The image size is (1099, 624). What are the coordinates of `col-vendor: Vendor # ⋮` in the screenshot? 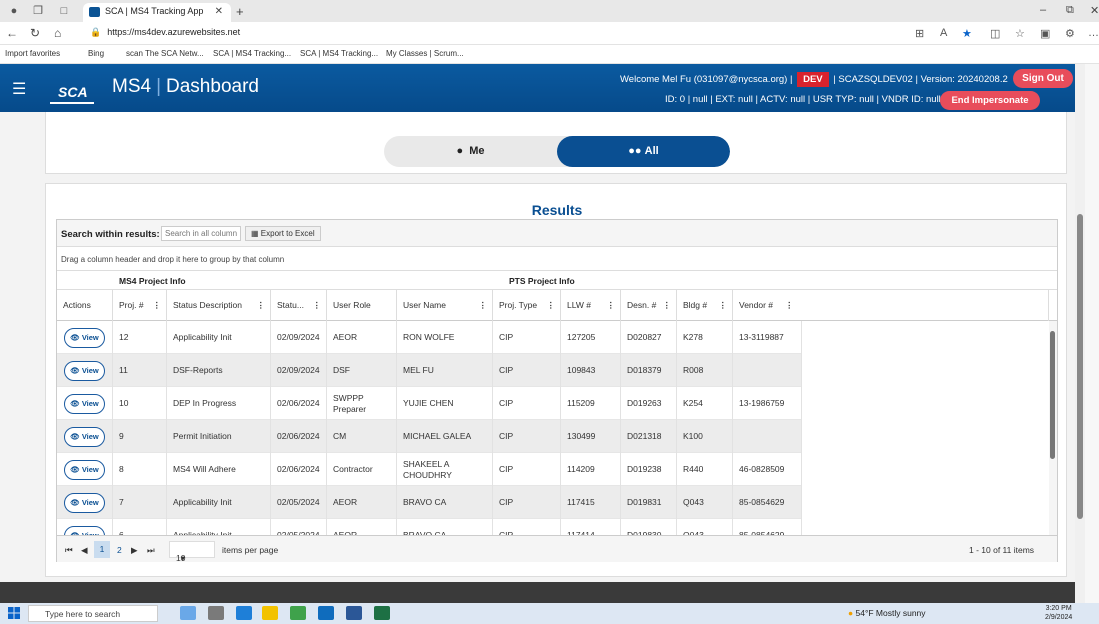 It's located at (891, 305).